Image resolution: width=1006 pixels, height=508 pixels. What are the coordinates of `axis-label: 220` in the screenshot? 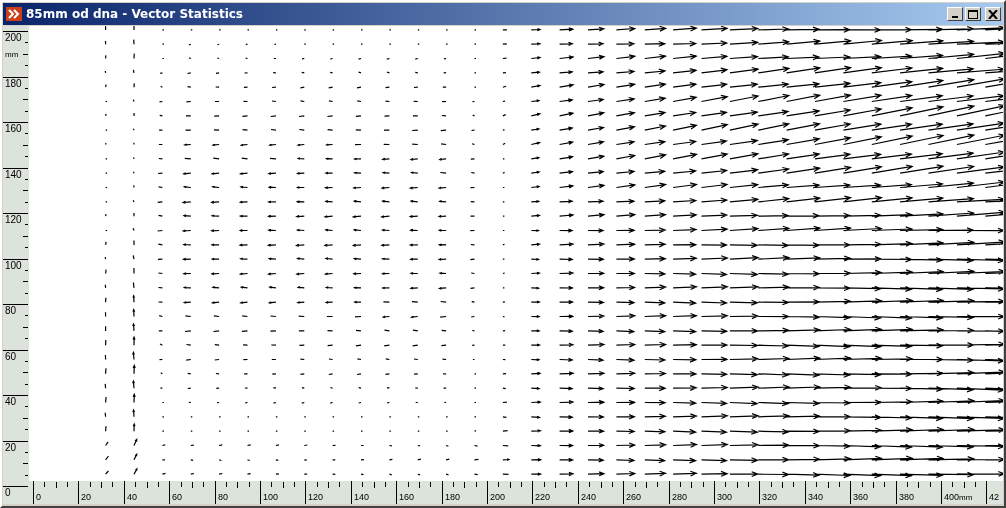 It's located at (543, 497).